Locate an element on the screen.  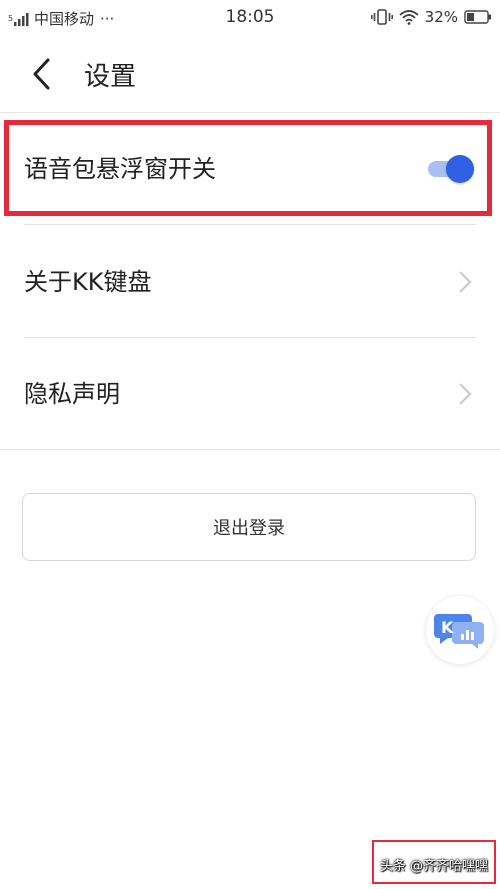
vibrate-icon is located at coordinates (381, 17).